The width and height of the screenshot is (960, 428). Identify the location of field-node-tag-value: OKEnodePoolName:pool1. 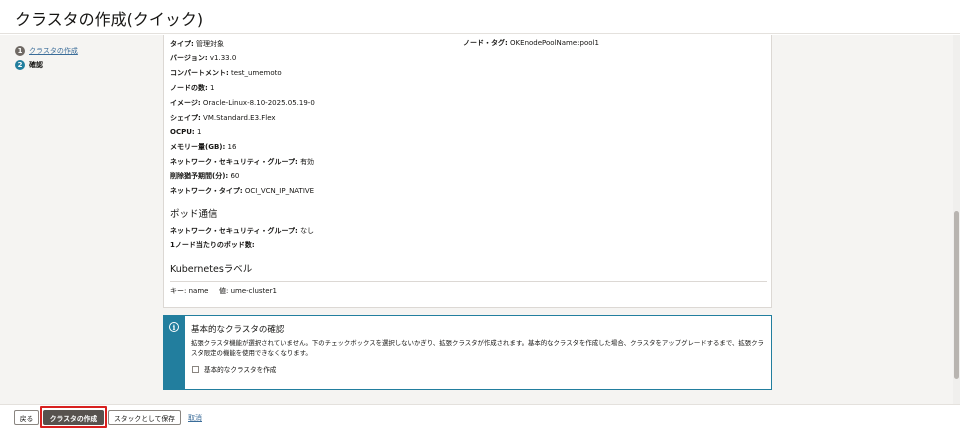
(554, 43).